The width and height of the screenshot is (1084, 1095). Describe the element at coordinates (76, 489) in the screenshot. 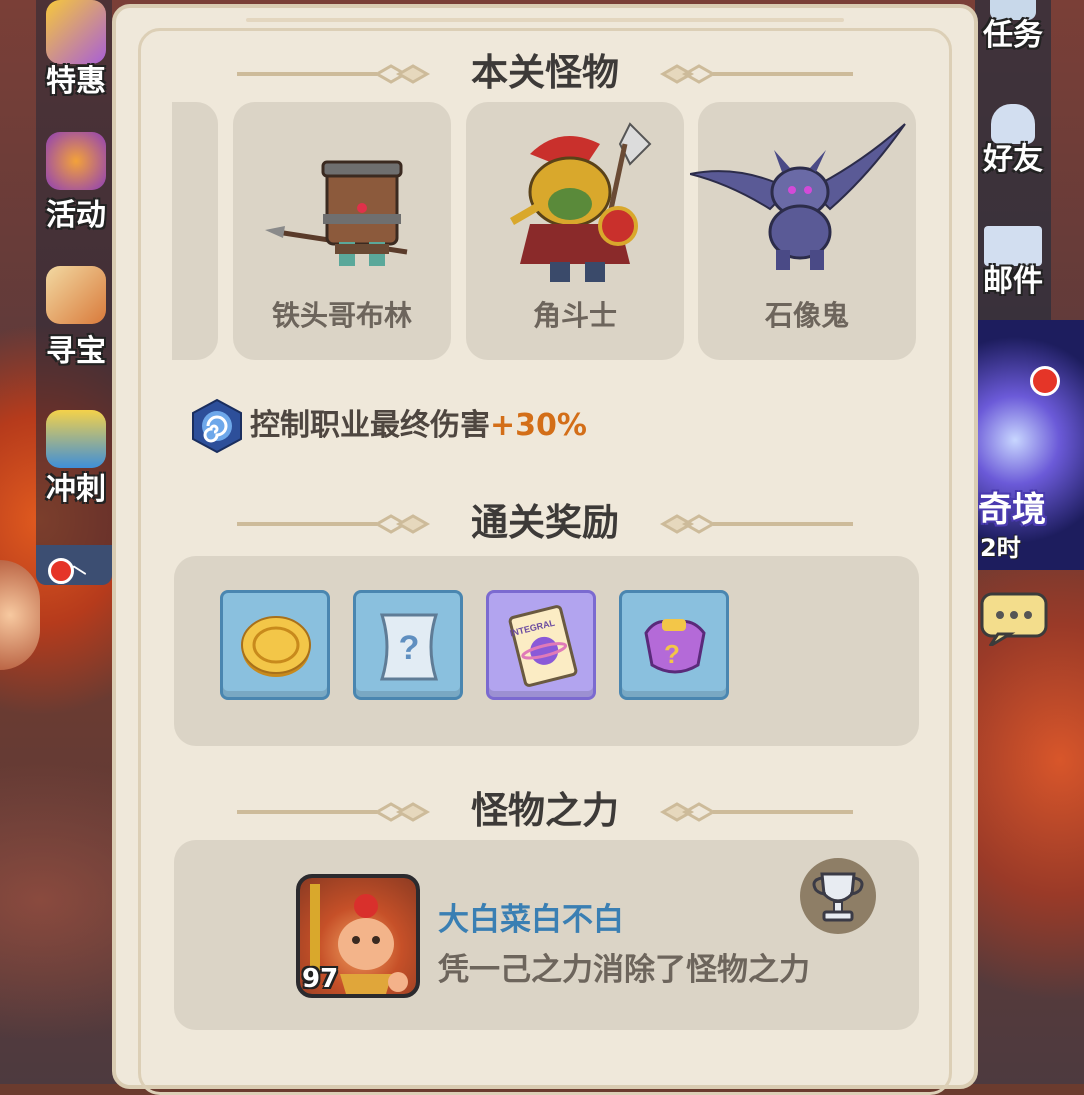

I see `menu-sprint-label: 冲刺` at that location.